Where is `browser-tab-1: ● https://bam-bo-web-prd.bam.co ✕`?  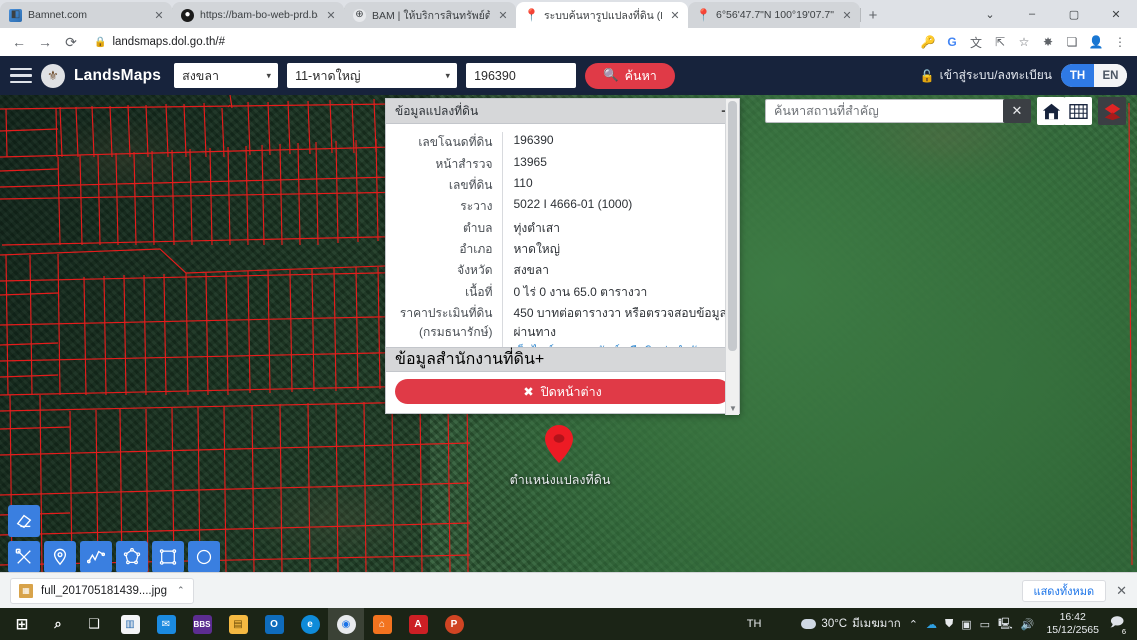
browser-tab-1: ● https://bam-bo-web-prd.bam.co ✕ is located at coordinates (258, 15).